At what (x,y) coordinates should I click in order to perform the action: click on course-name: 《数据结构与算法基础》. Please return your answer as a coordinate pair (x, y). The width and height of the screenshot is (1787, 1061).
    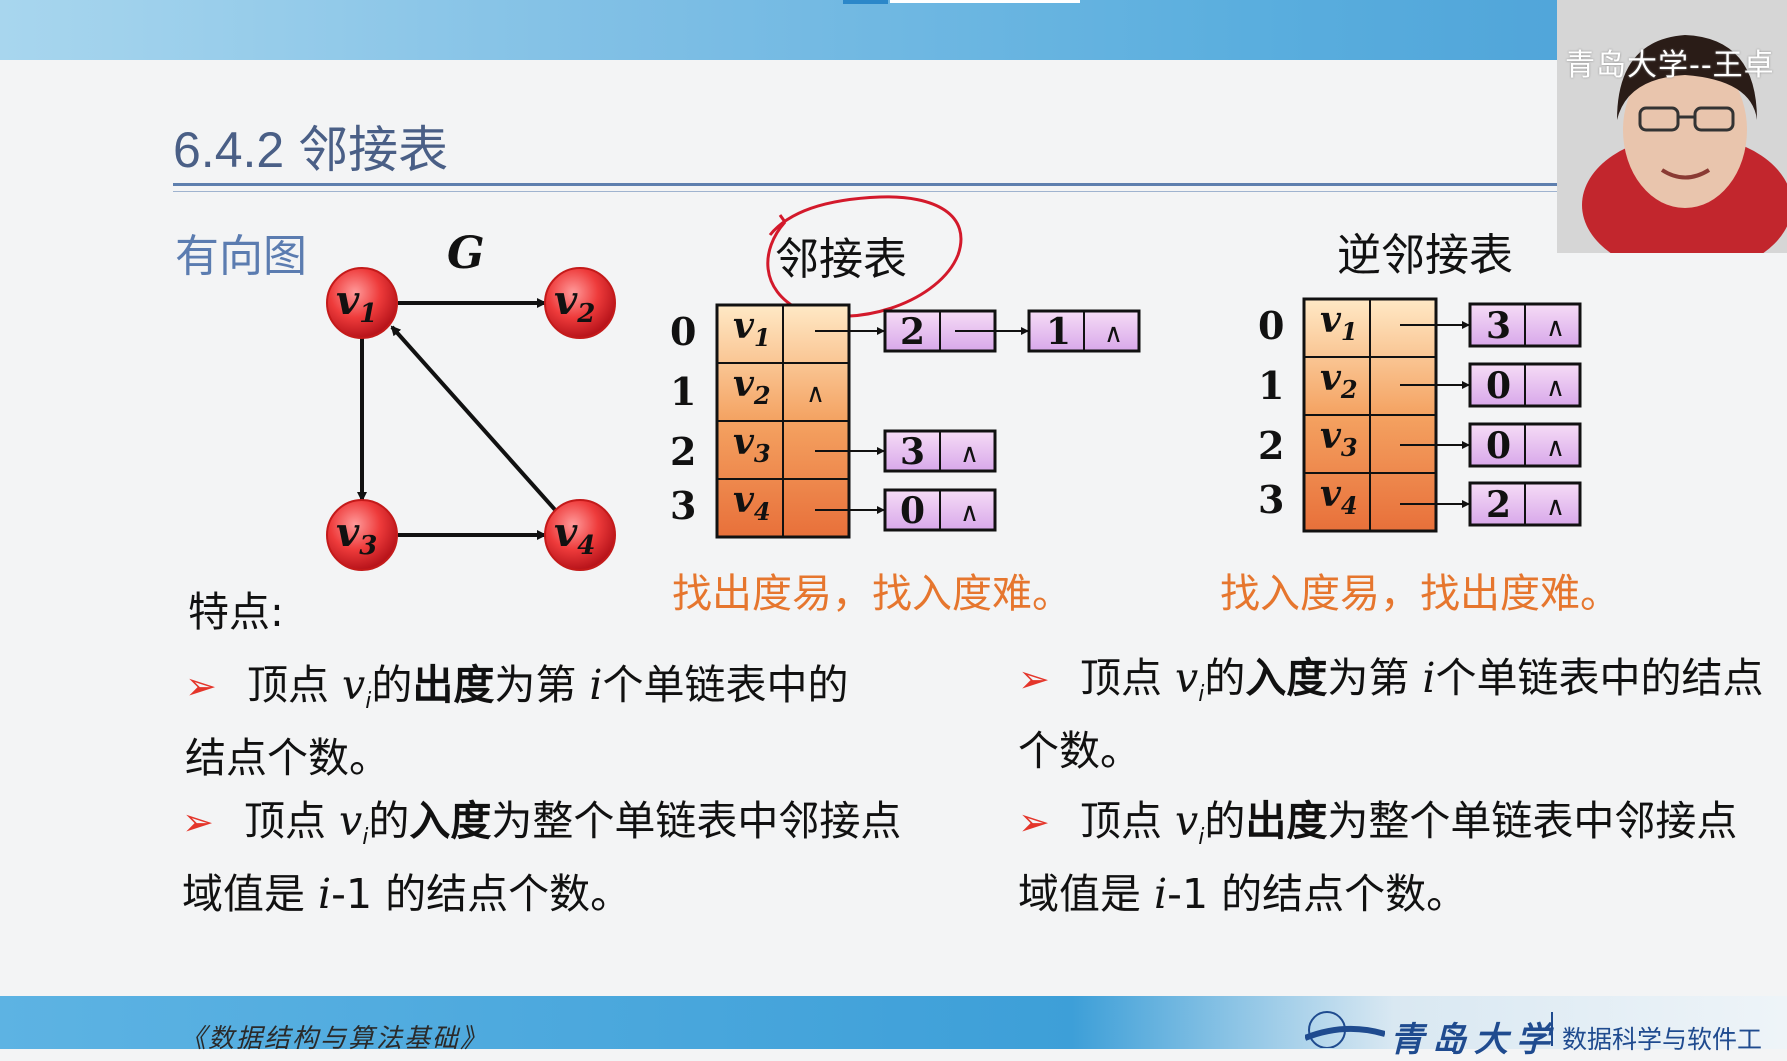
    Looking at the image, I should click on (334, 1039).